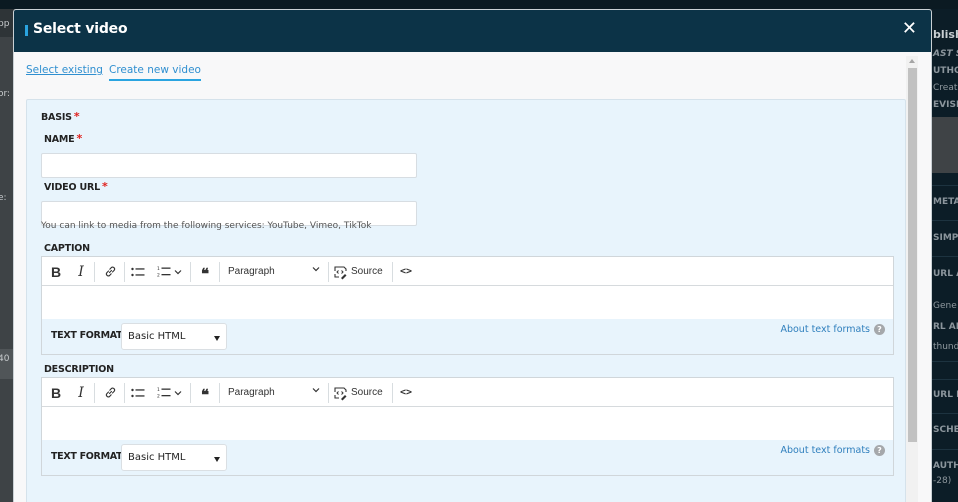  Describe the element at coordinates (909, 29) in the screenshot. I see `close-icon: ✕` at that location.